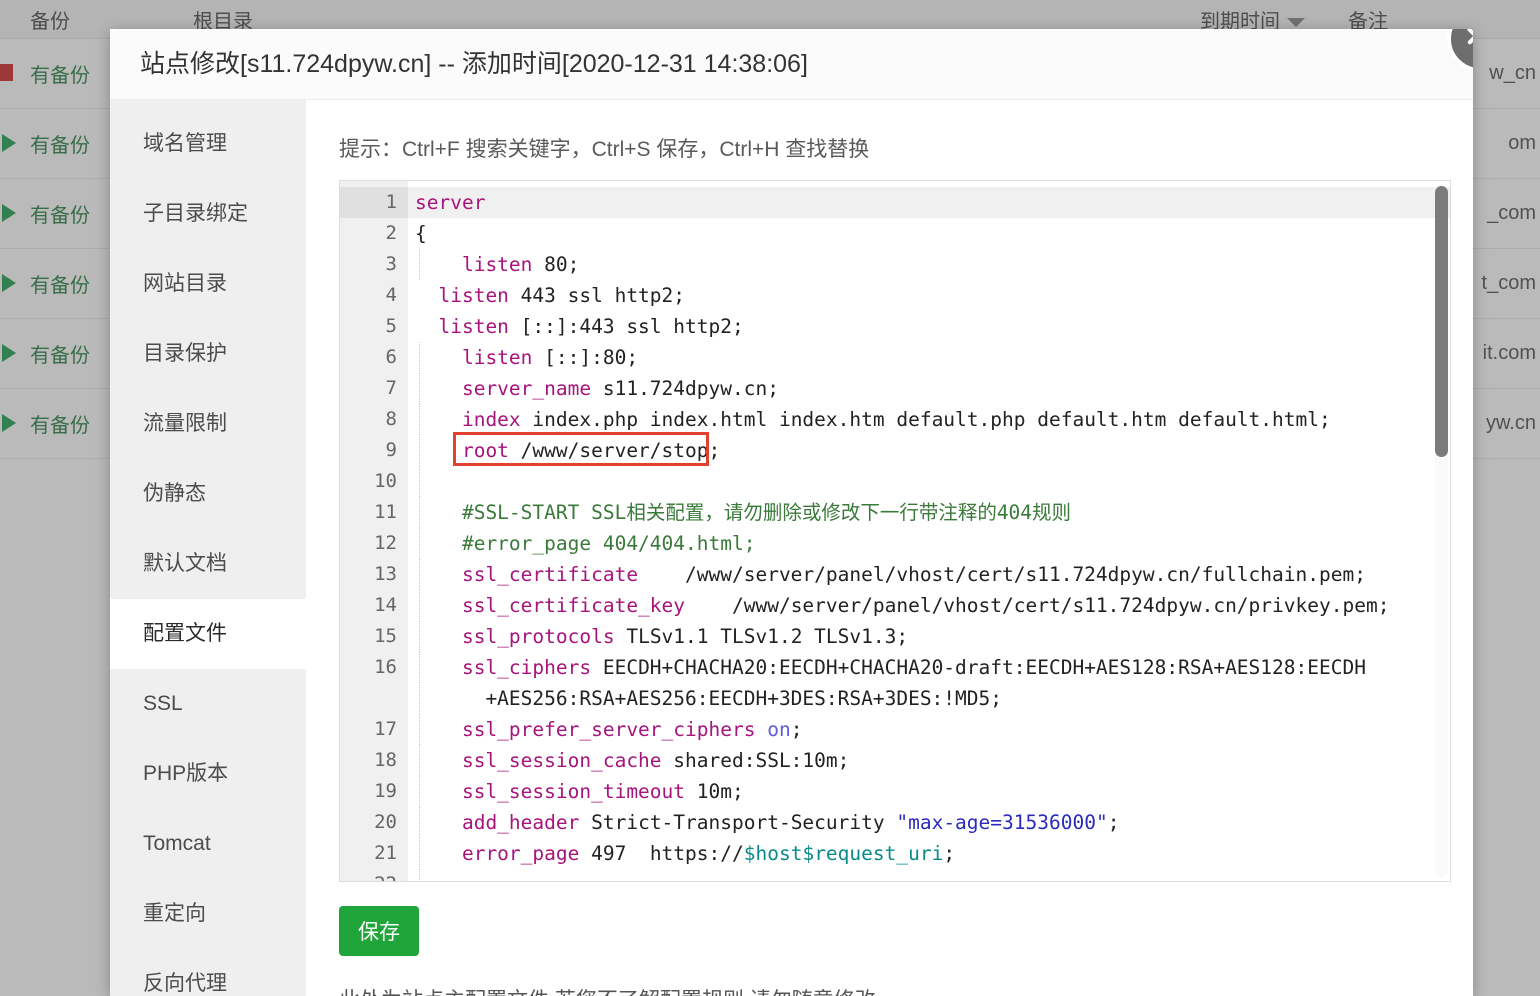 The image size is (1540, 996). I want to click on line-number: 17, so click(385, 729).